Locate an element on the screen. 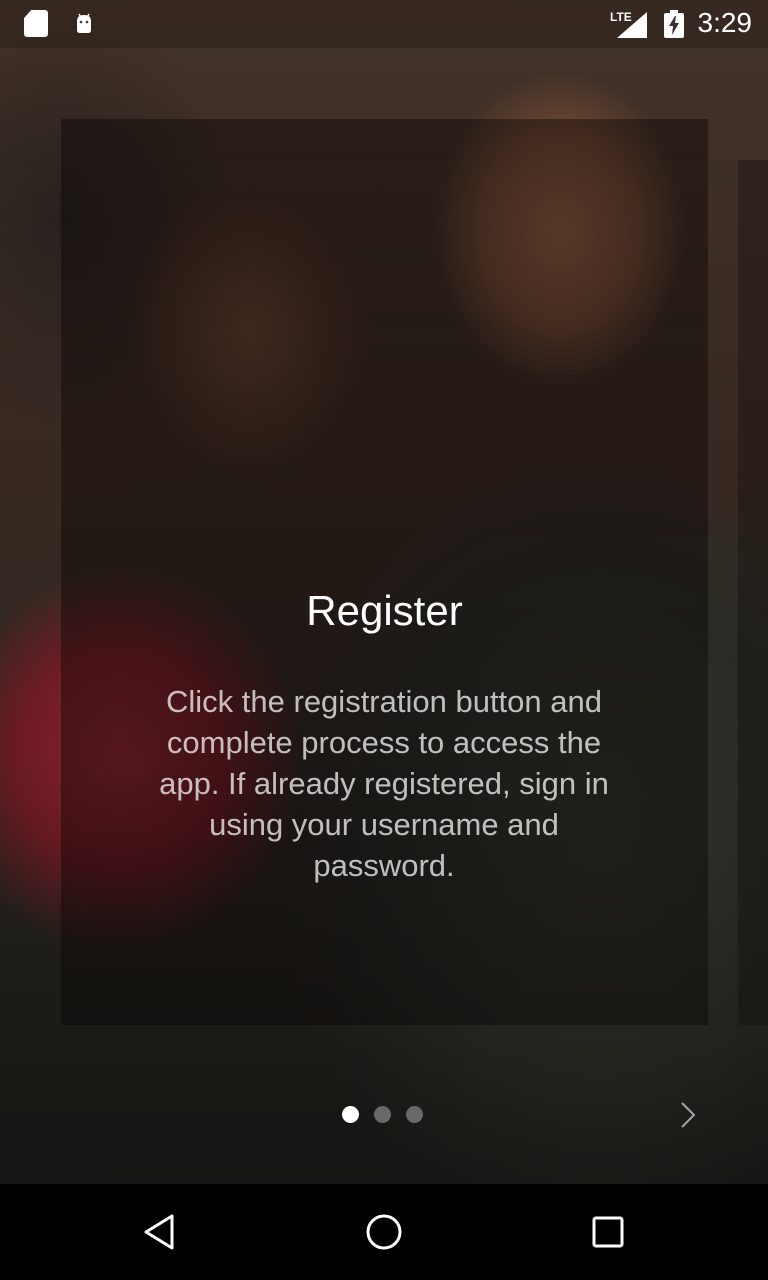 The image size is (768, 1280). status-bar: LTE 3:29 is located at coordinates (384, 24).